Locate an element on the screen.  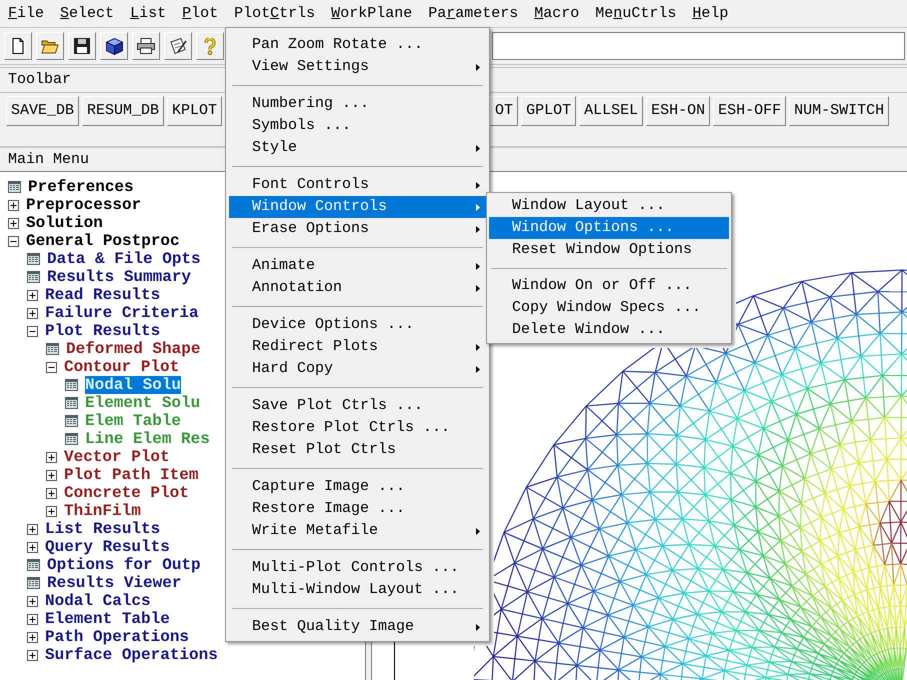
menu-item: View Settings is located at coordinates (357, 67).